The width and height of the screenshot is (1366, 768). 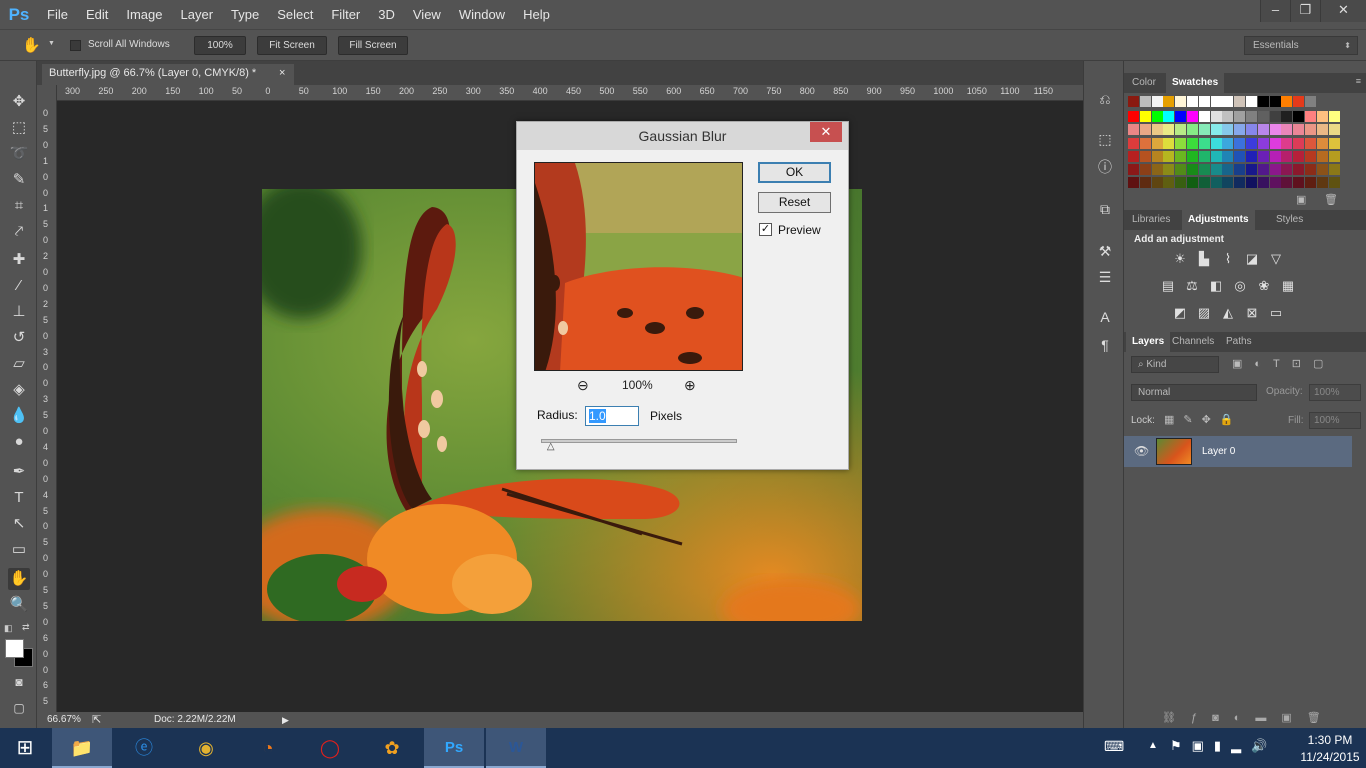 I want to click on tray-icons: ⚑▣▮▂🔊, so click(x=1223, y=746).